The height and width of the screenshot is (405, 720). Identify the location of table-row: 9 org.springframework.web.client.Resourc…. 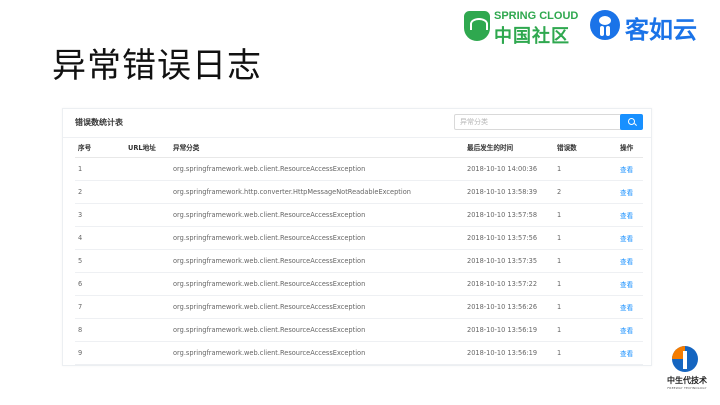
(359, 353).